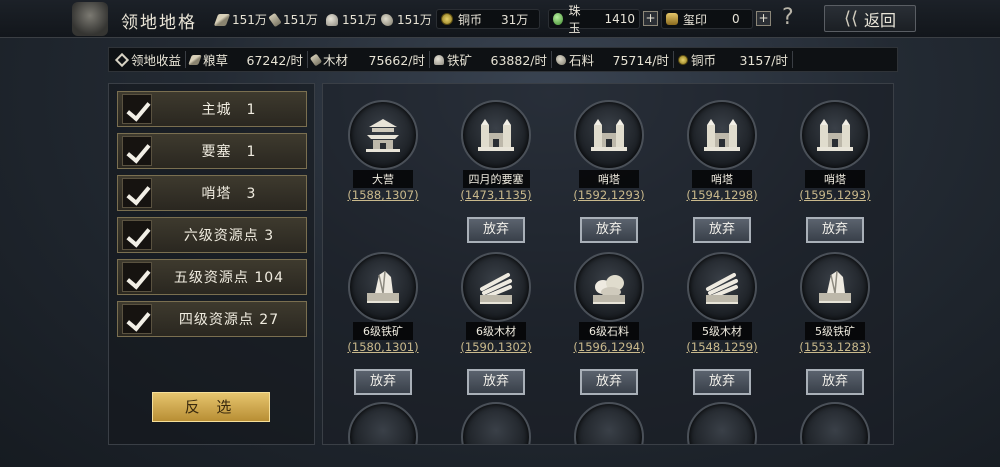 The image size is (1000, 467). Describe the element at coordinates (211, 407) in the screenshot. I see `invert-selection-button: 反 选` at that location.